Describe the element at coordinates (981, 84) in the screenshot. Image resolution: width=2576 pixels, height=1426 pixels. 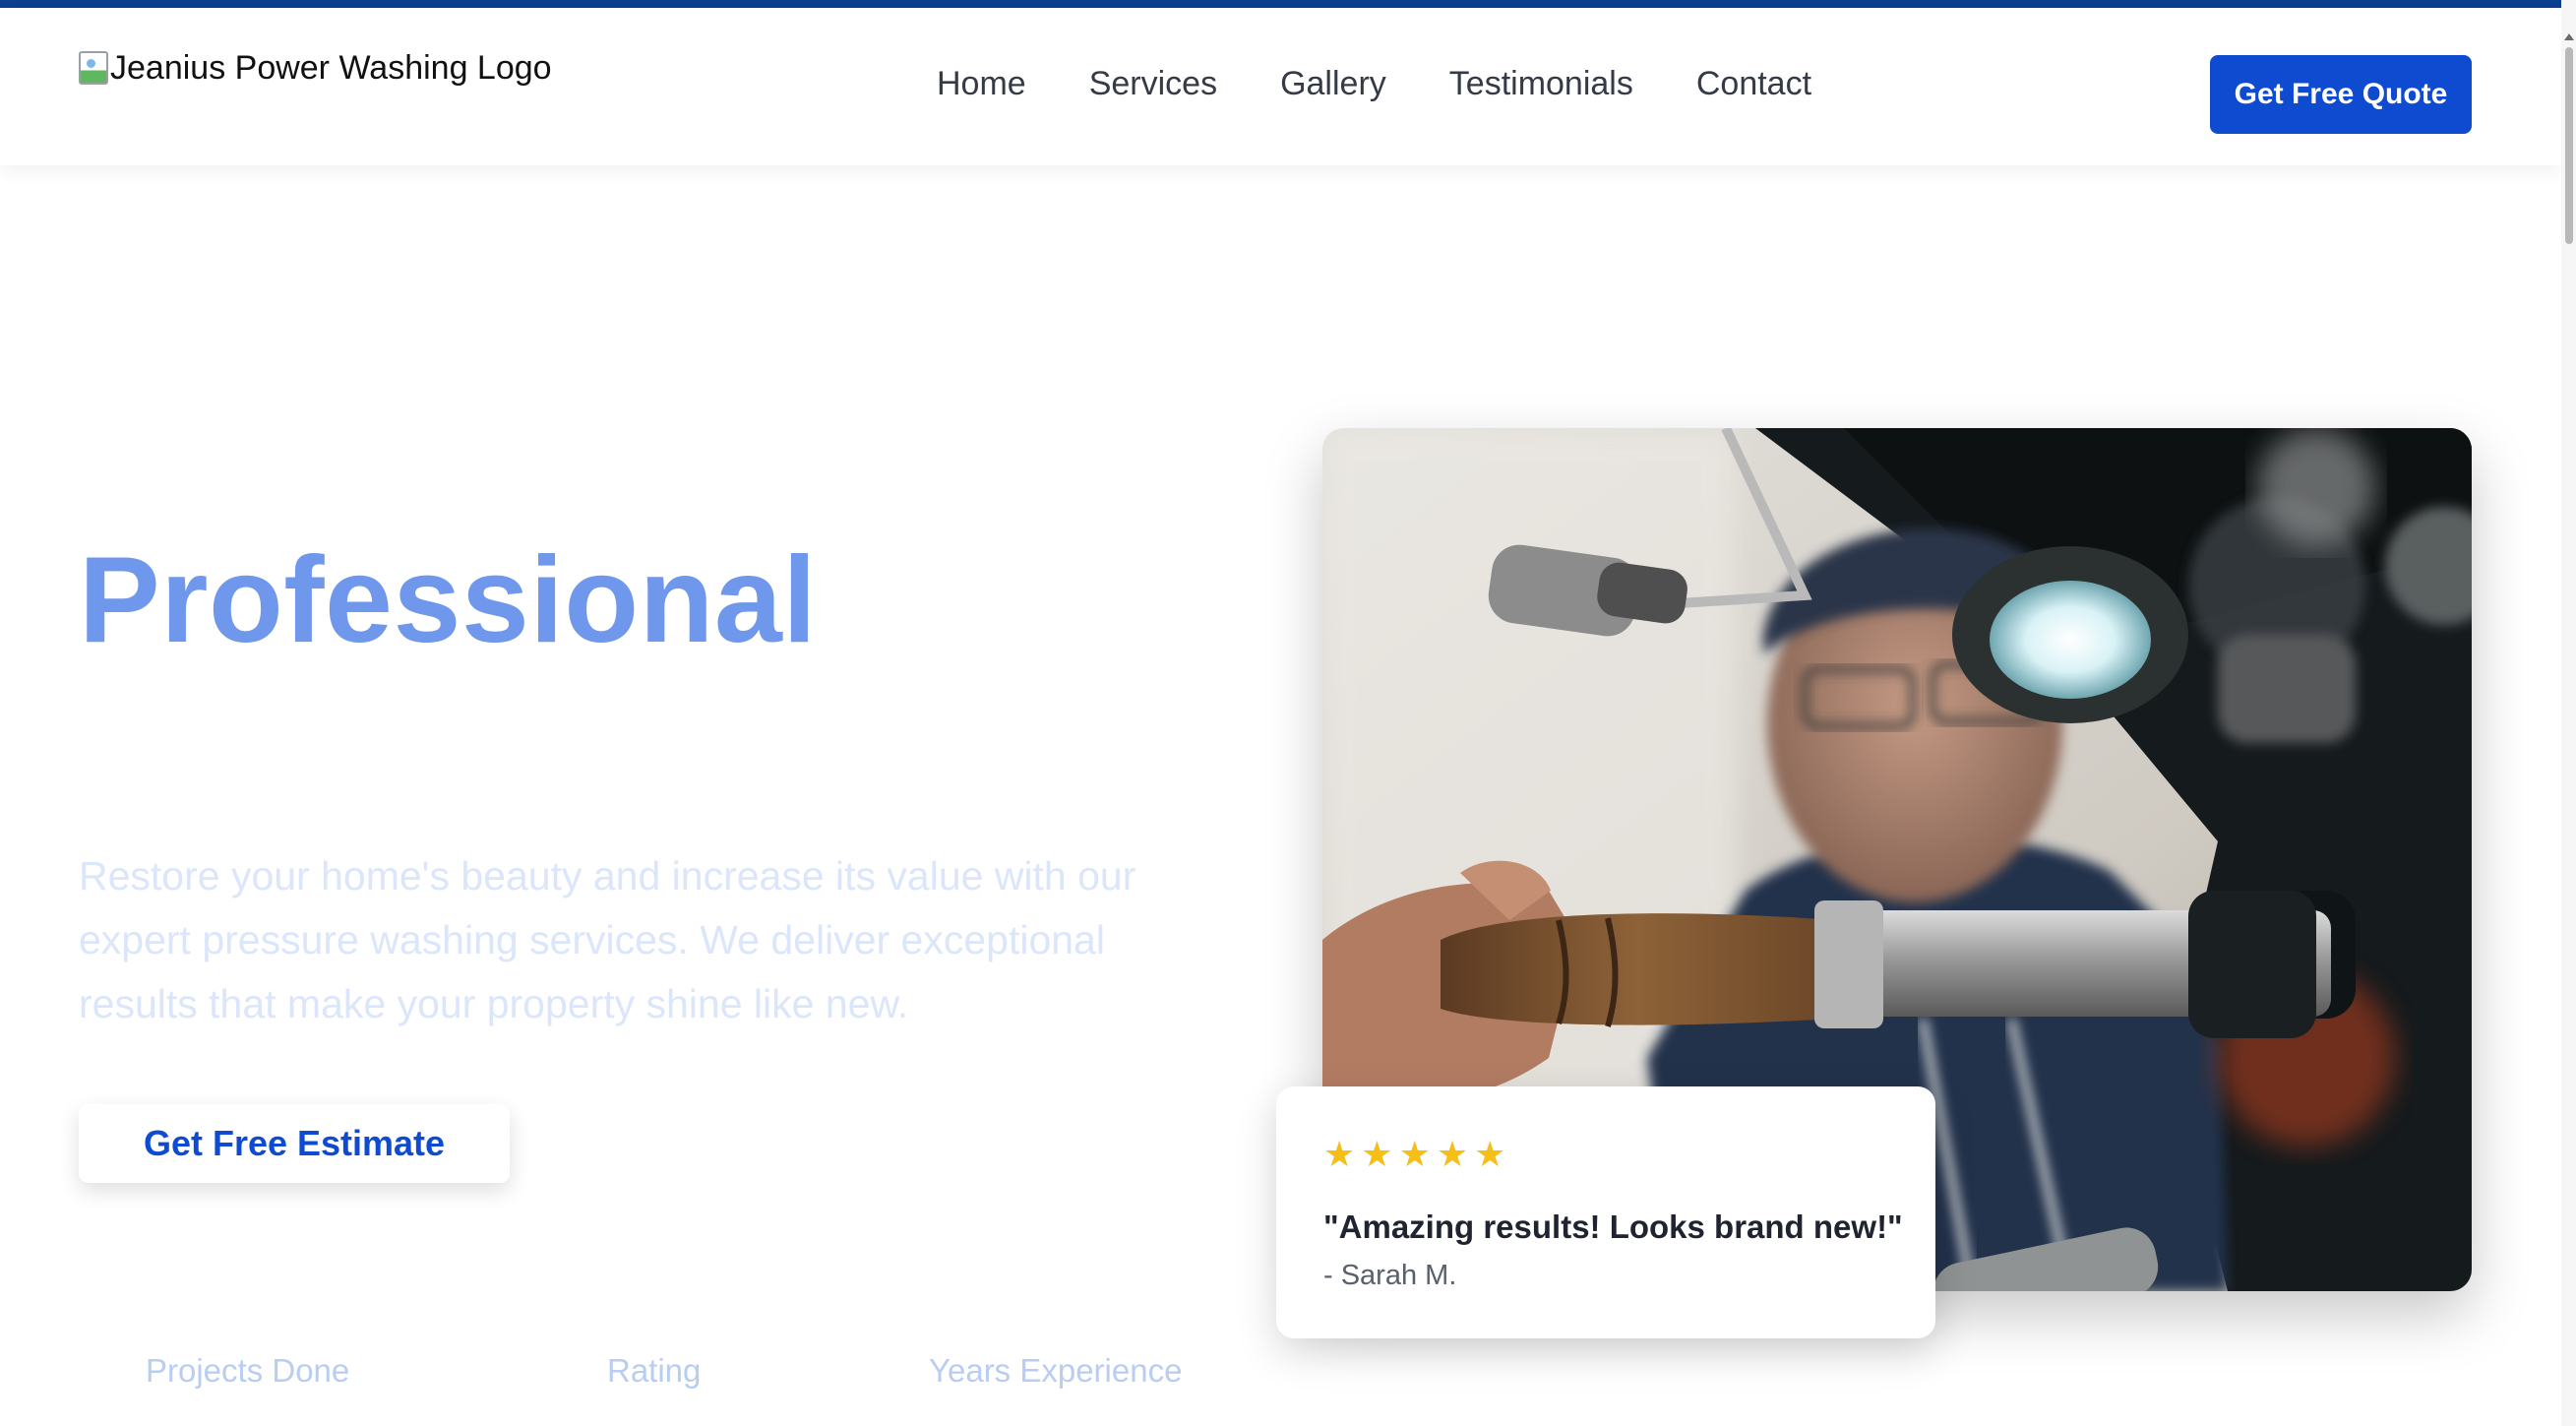
I see `nav-home: Home` at that location.